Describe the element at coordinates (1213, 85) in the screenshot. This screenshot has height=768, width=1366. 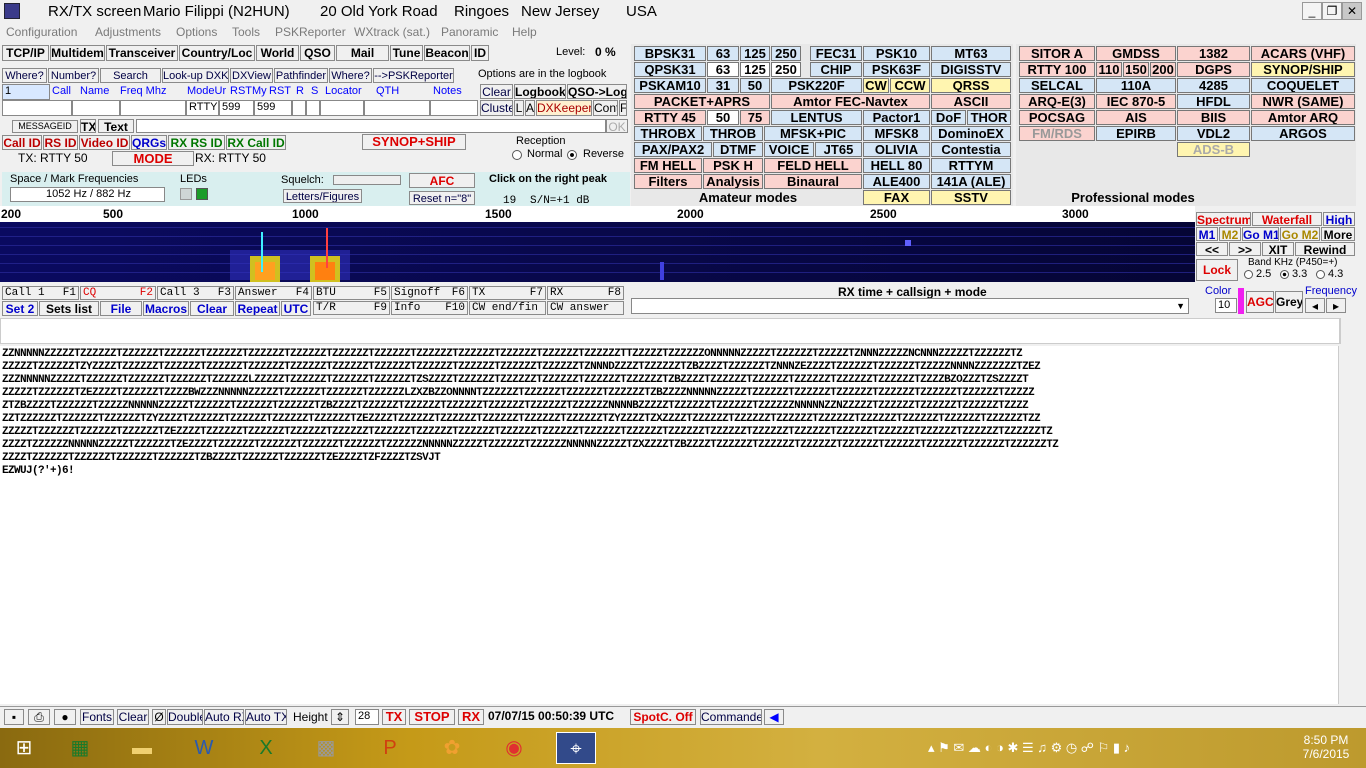
I see `mode-4285: 4285` at that location.